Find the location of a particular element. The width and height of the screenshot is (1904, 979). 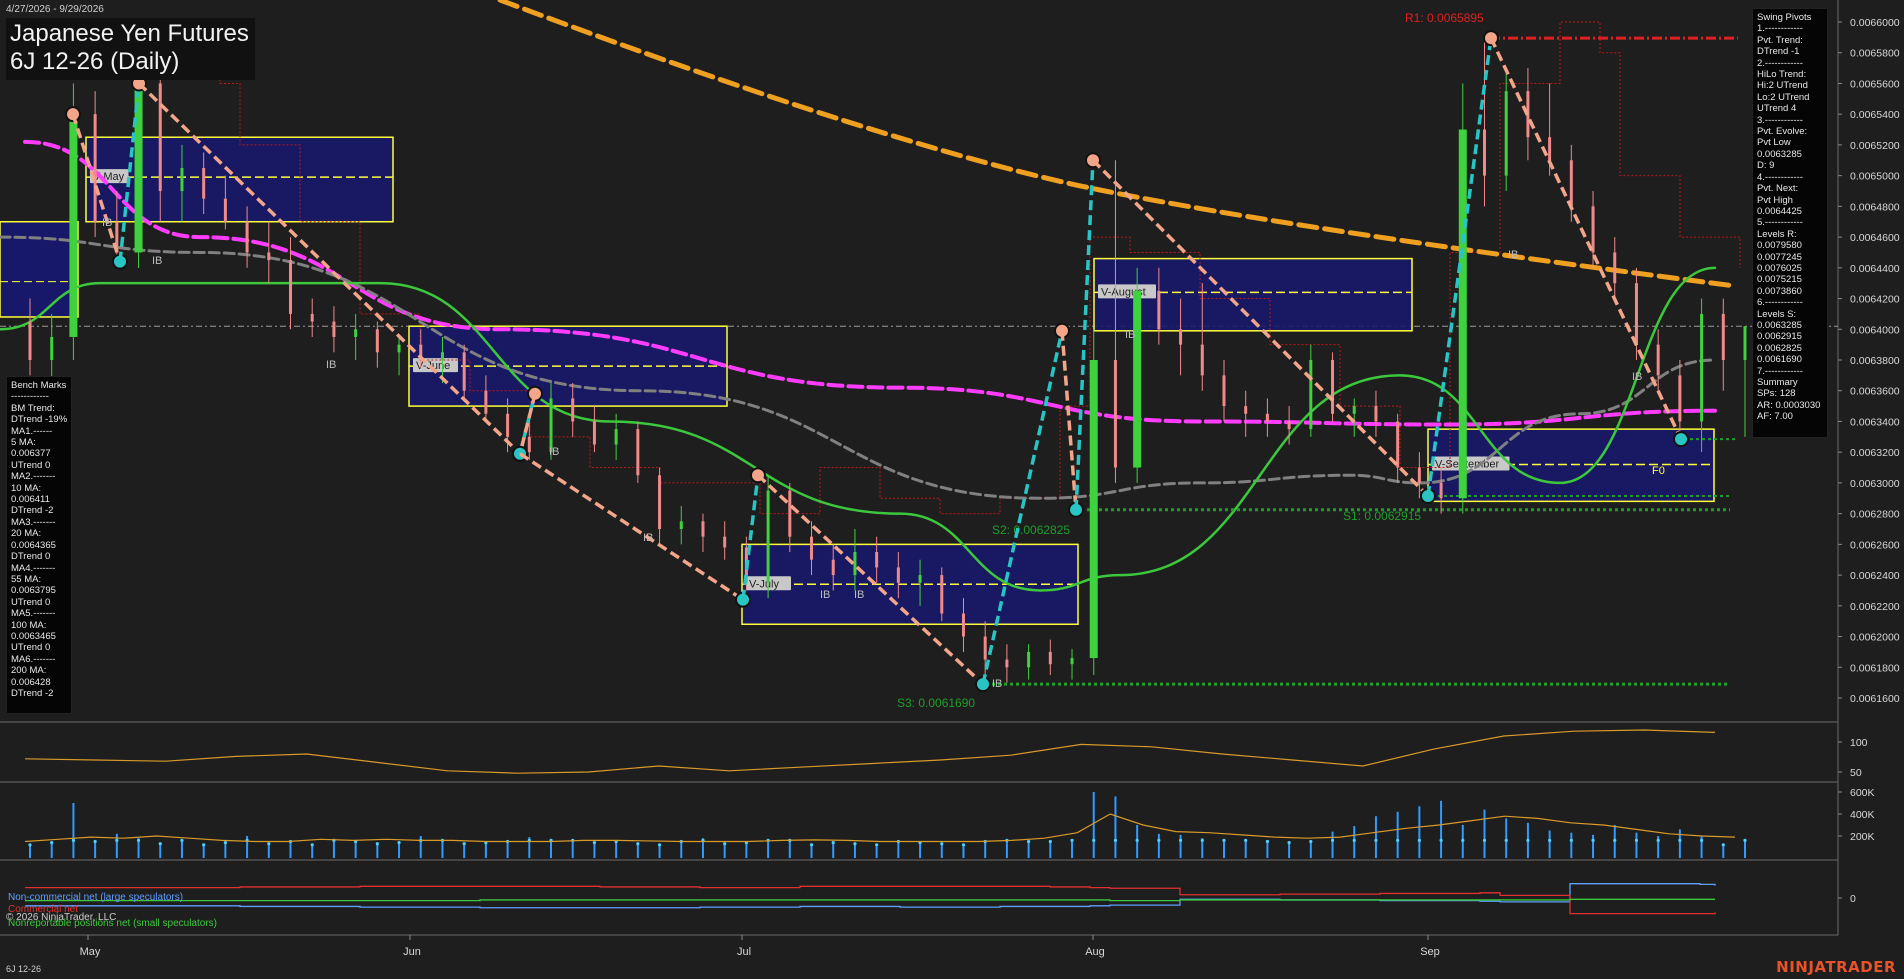

swing-pivots-line: SPs: 128 is located at coordinates (1776, 394).